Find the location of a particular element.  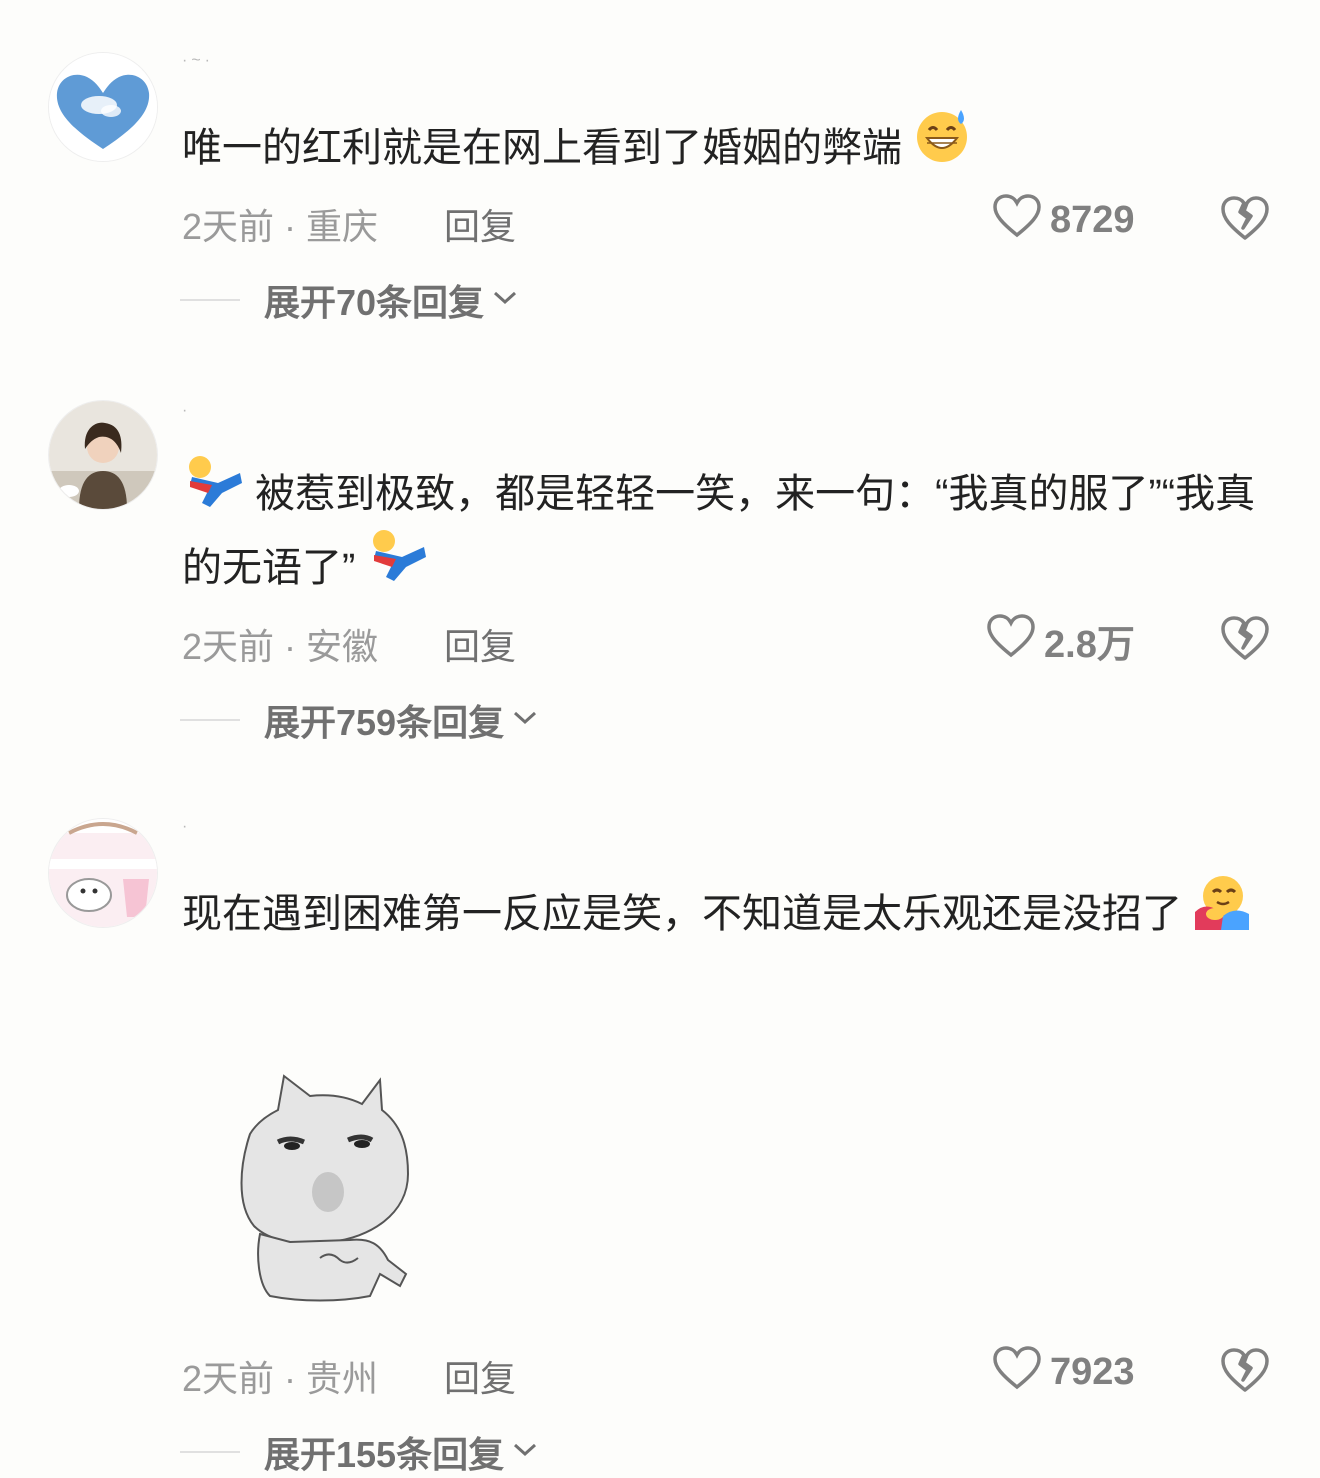

grinning-sweat-face-icon is located at coordinates (942, 146).